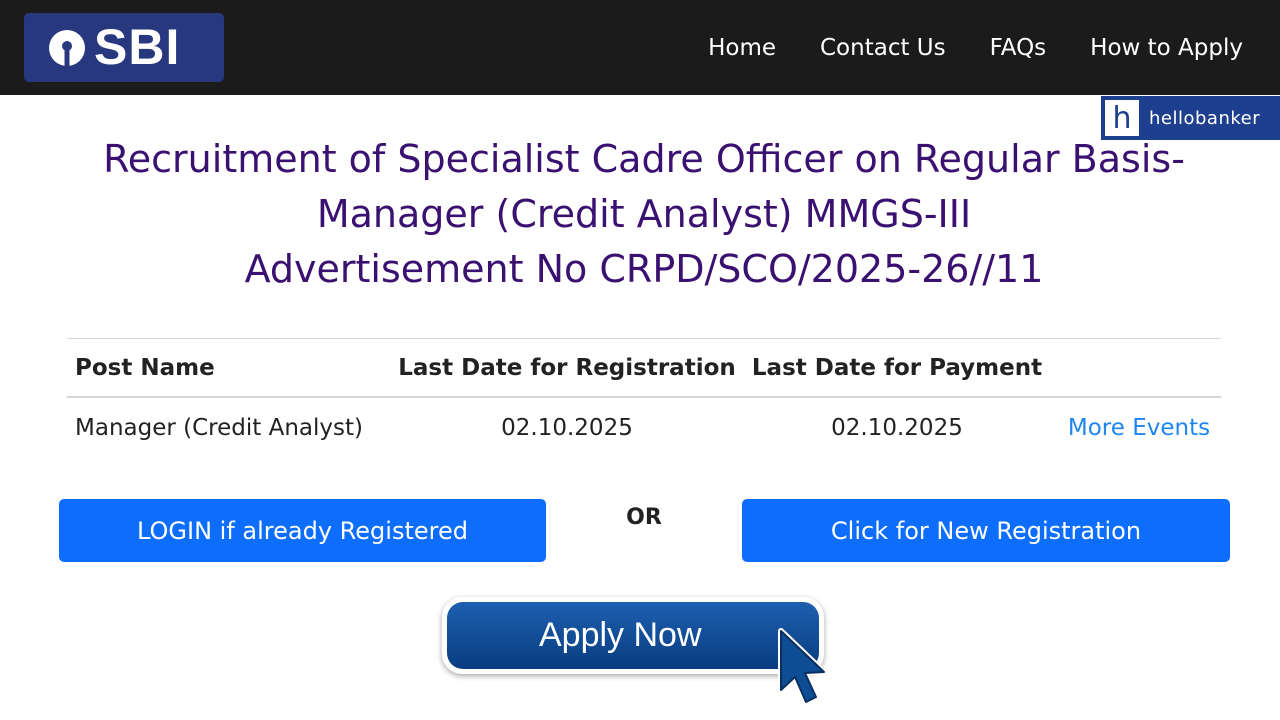 The height and width of the screenshot is (720, 1280). What do you see at coordinates (640, 47) in the screenshot?
I see `top-navbar: SBI Home Contact Us FAQs How to Apply` at bounding box center [640, 47].